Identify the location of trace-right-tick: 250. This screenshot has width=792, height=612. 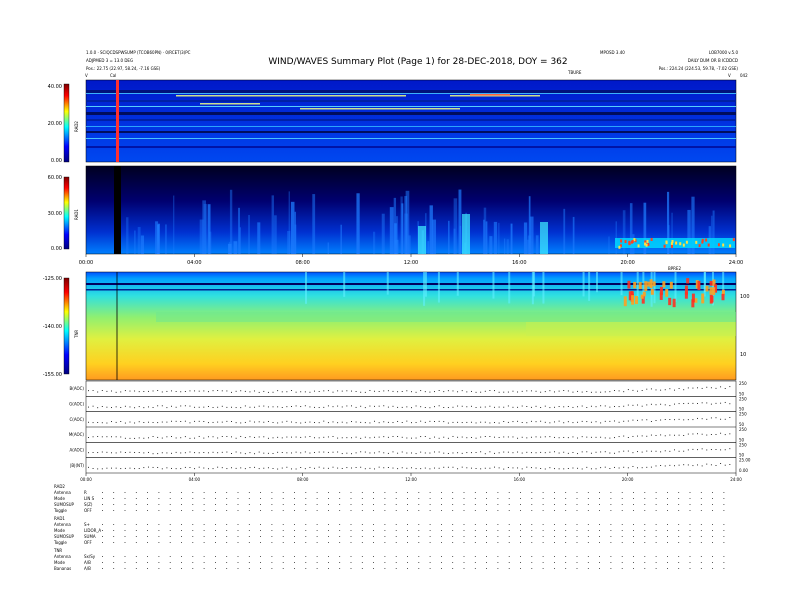
(743, 444).